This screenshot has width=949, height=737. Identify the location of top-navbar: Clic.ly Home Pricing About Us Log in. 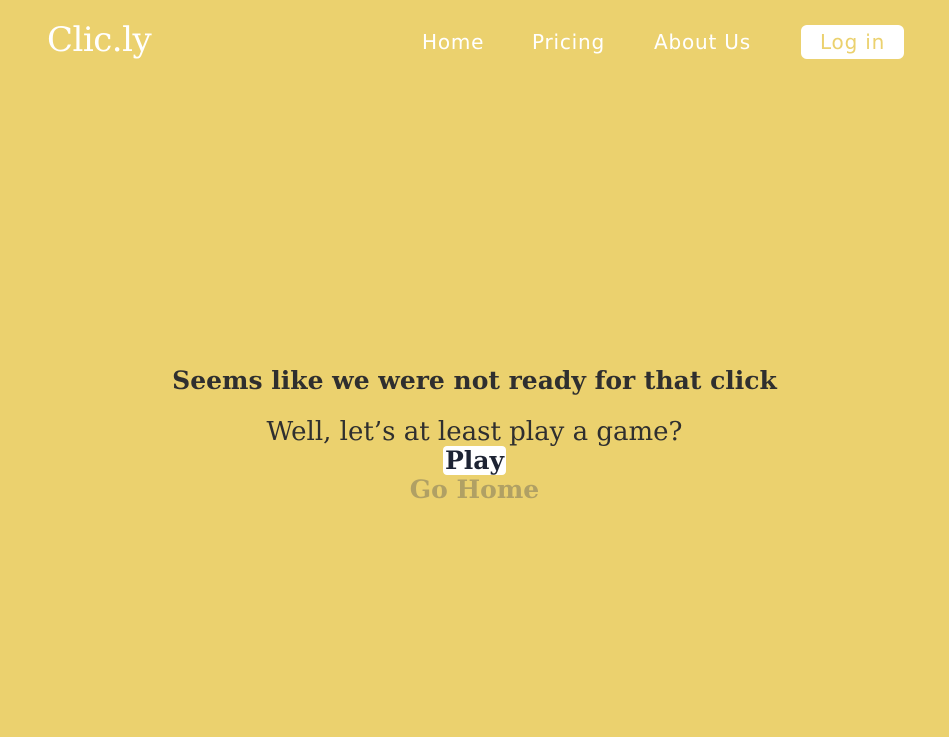
(474, 42).